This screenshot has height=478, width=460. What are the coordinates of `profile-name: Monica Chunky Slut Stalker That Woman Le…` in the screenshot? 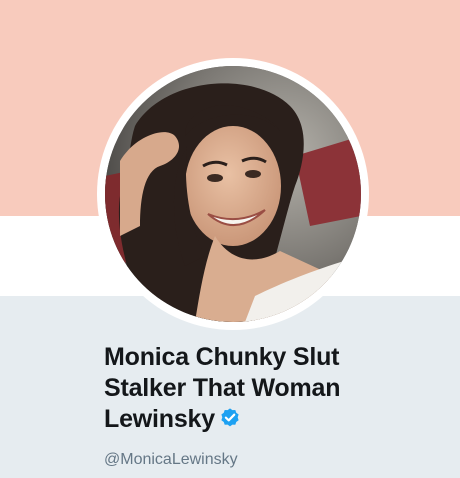 It's located at (269, 388).